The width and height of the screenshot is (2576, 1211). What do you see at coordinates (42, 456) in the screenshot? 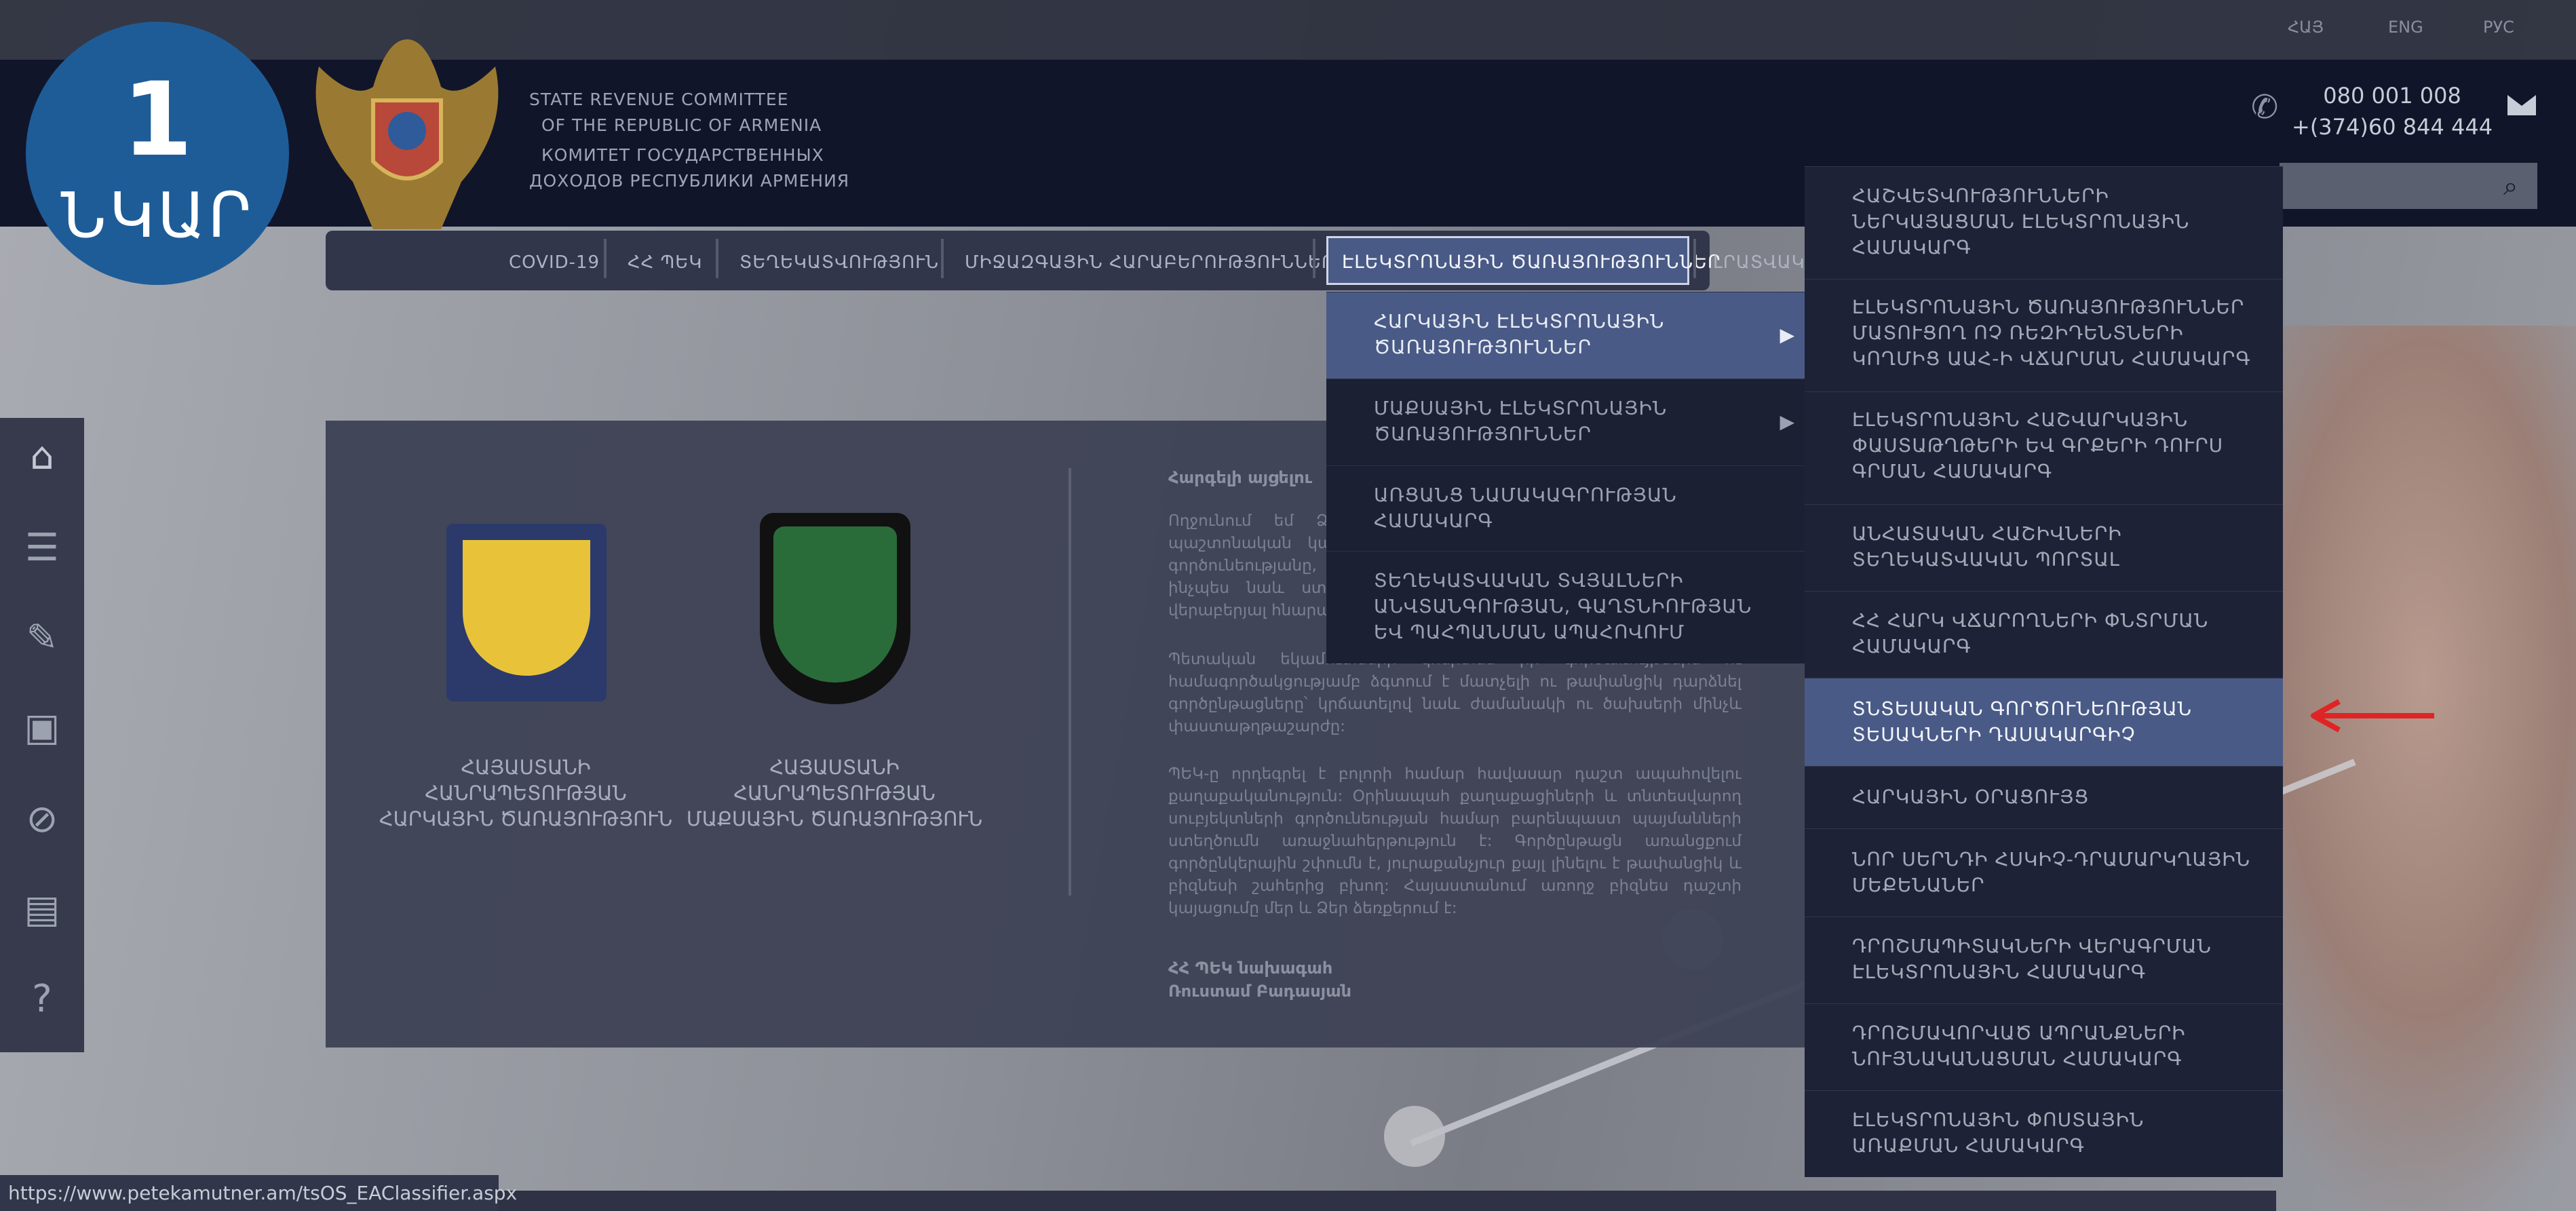
I see `home-icon: ⌂` at bounding box center [42, 456].